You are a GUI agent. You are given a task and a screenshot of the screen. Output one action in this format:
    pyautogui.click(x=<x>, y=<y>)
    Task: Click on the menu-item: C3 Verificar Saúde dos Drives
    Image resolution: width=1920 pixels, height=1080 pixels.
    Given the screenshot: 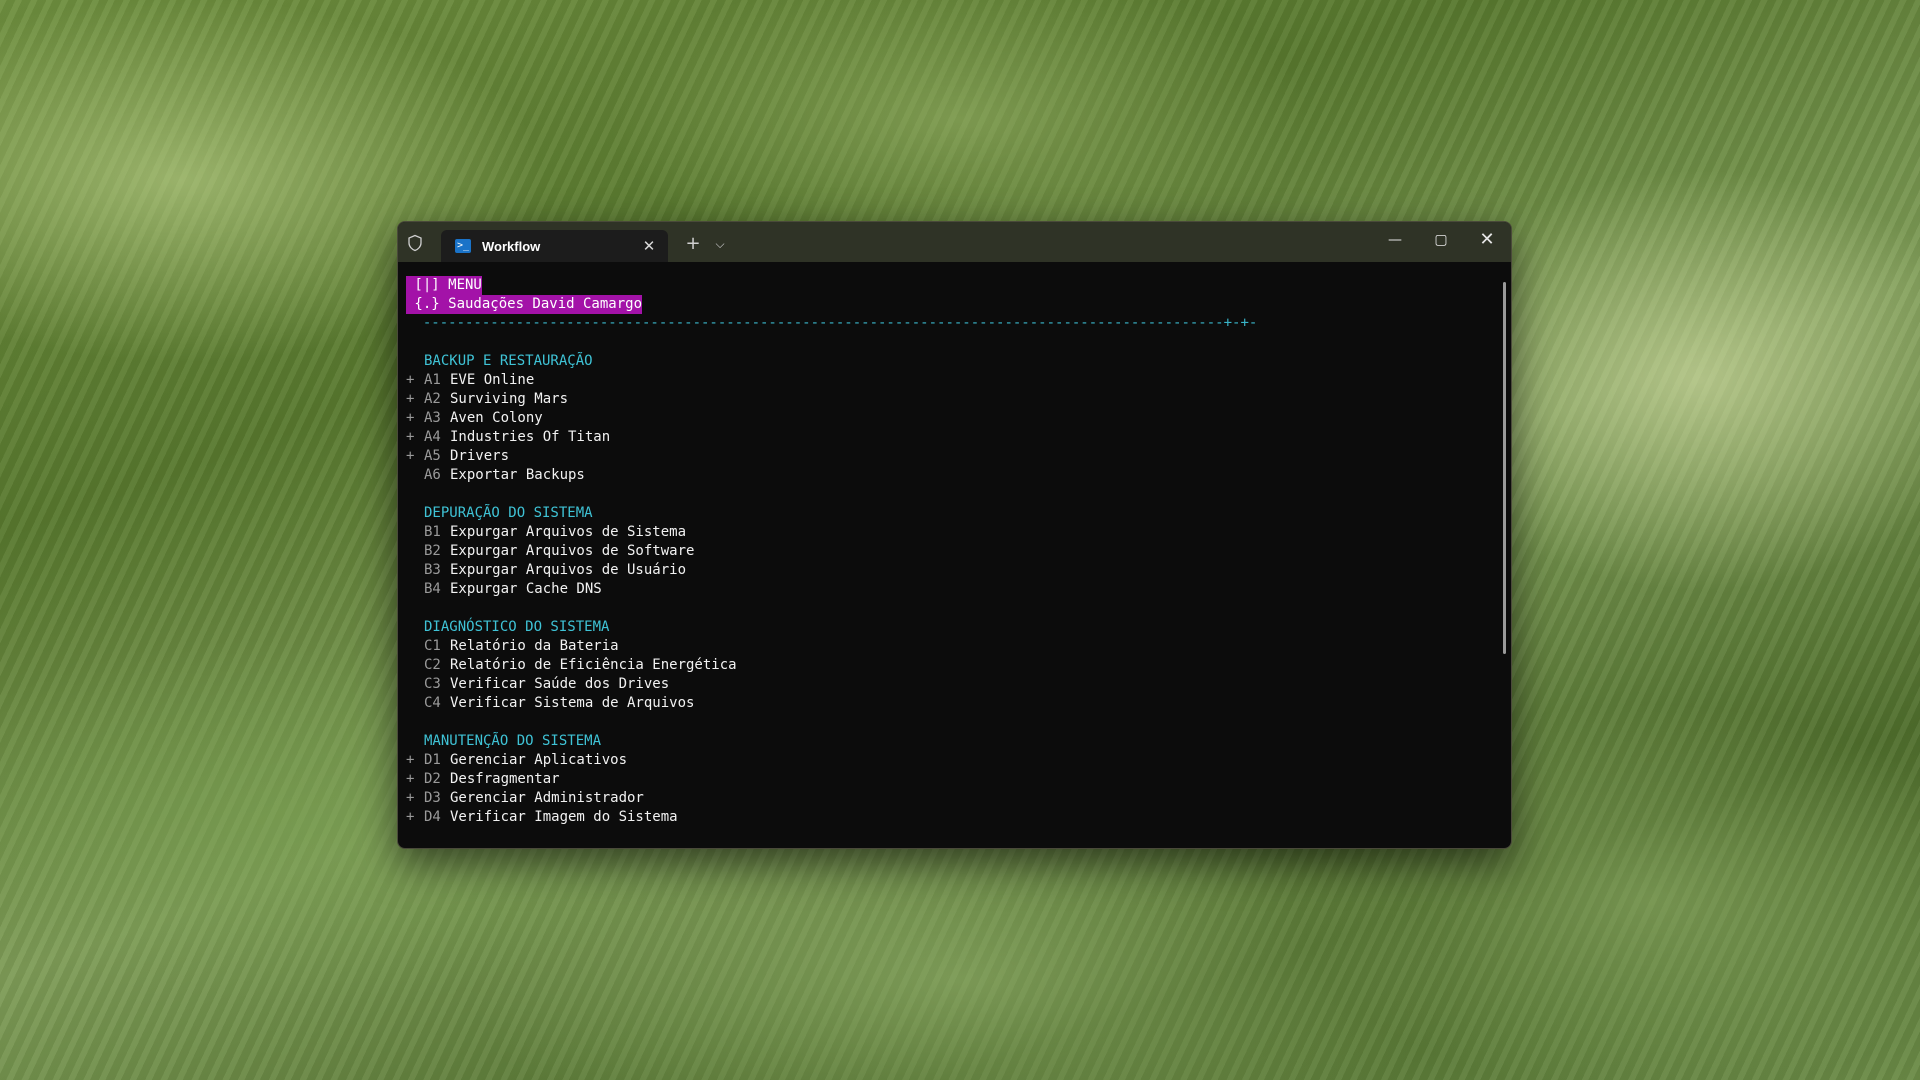 What is the action you would take?
    pyautogui.click(x=537, y=684)
    